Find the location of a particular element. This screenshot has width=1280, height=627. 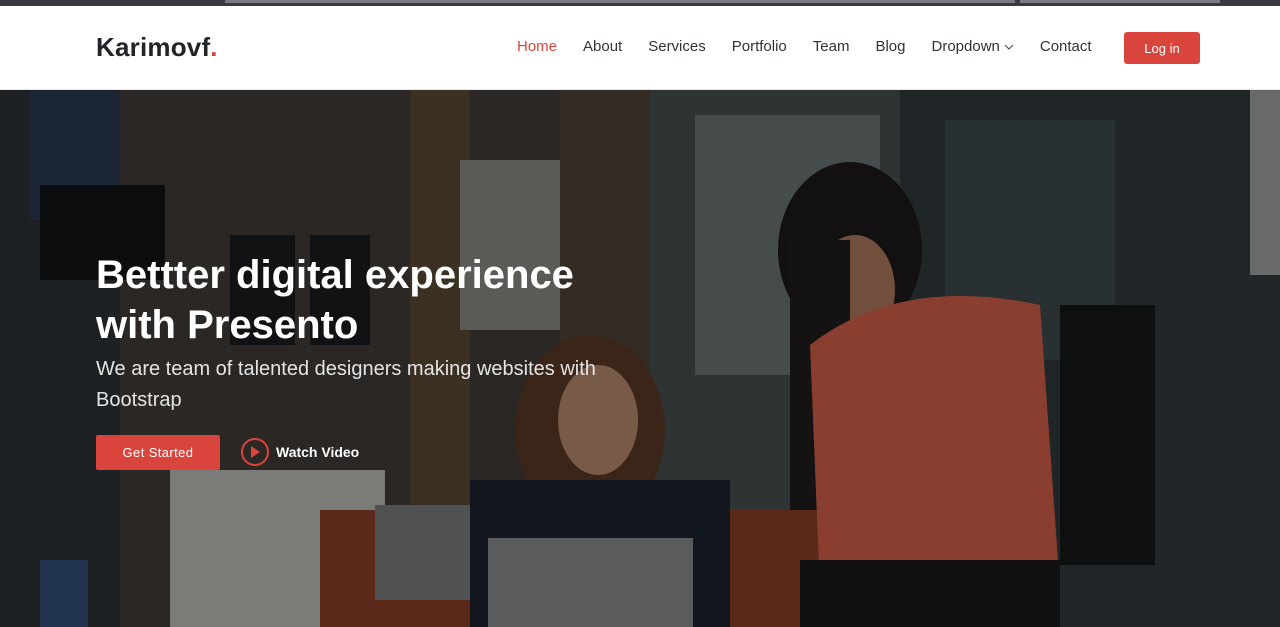

nav-dropdown-label: Dropdown is located at coordinates (965, 46).